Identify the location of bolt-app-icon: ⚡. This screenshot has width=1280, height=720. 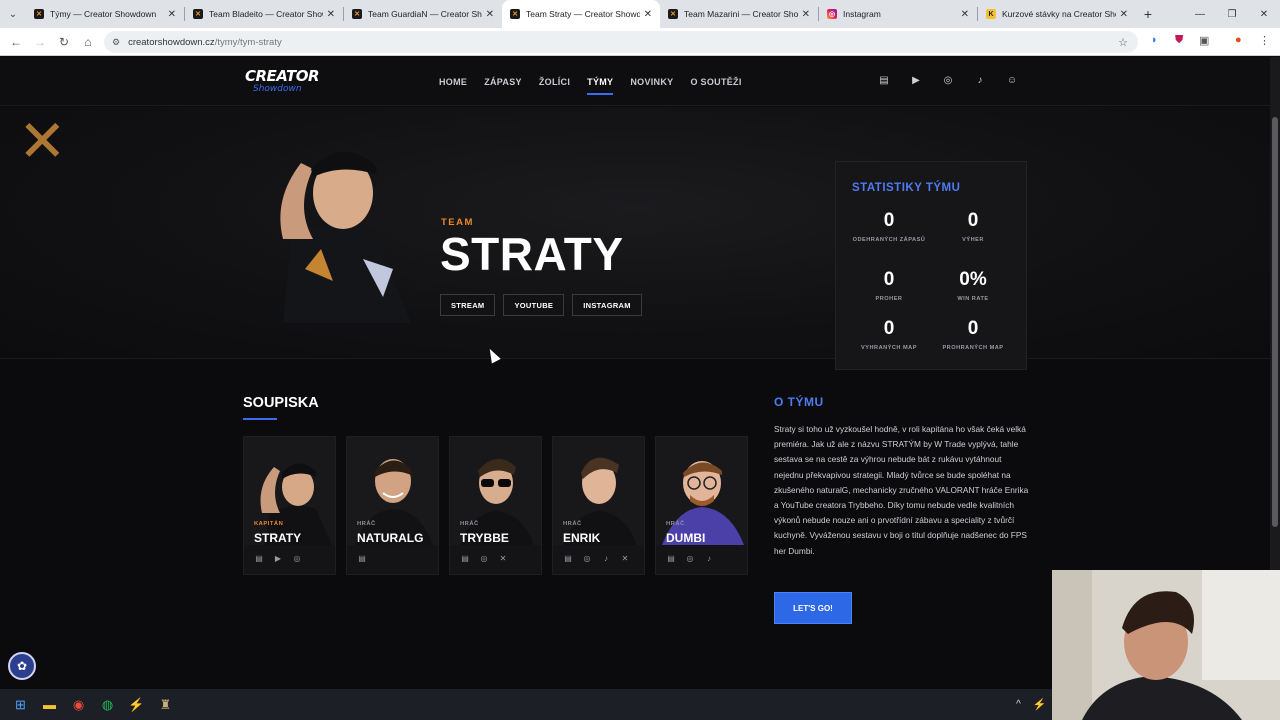
(136, 704).